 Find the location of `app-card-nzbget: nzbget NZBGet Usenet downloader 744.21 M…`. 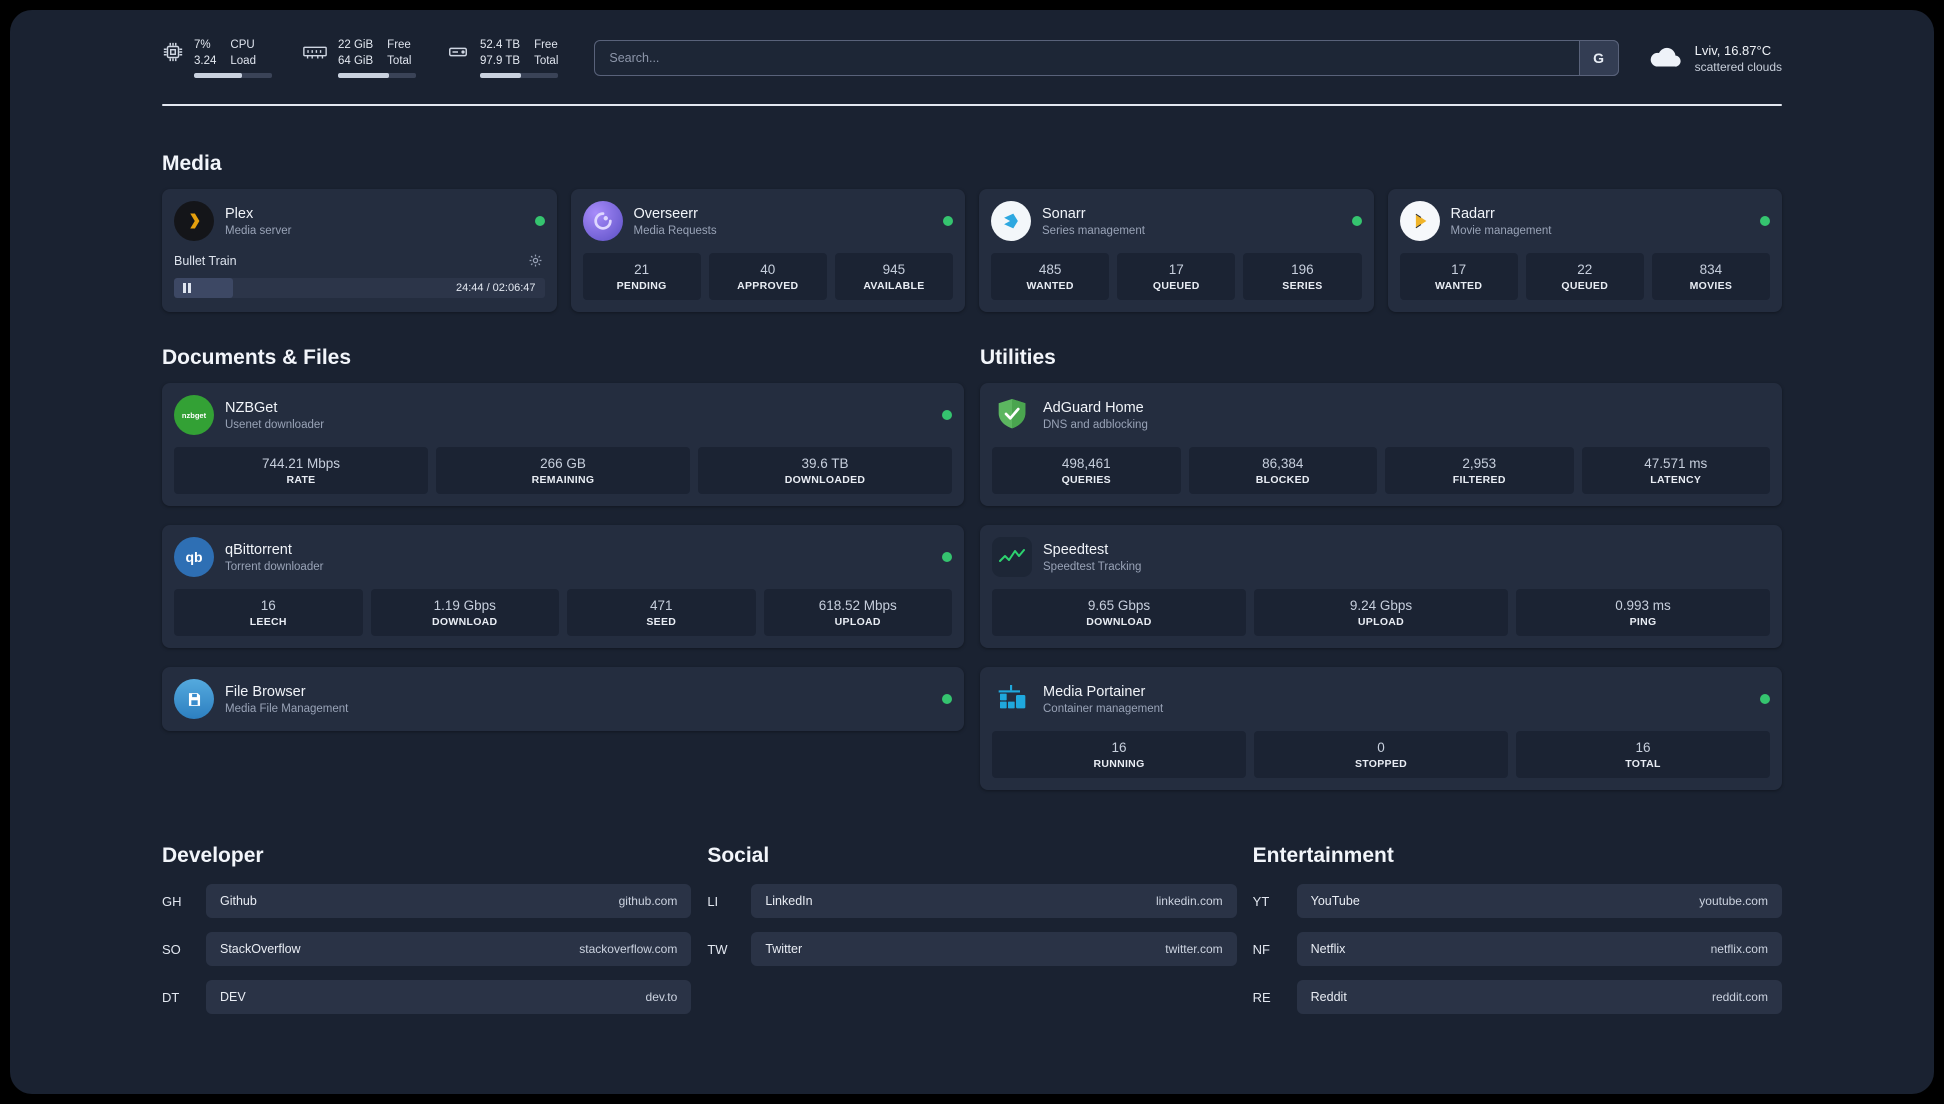

app-card-nzbget: nzbget NZBGet Usenet downloader 744.21 M… is located at coordinates (563, 444).